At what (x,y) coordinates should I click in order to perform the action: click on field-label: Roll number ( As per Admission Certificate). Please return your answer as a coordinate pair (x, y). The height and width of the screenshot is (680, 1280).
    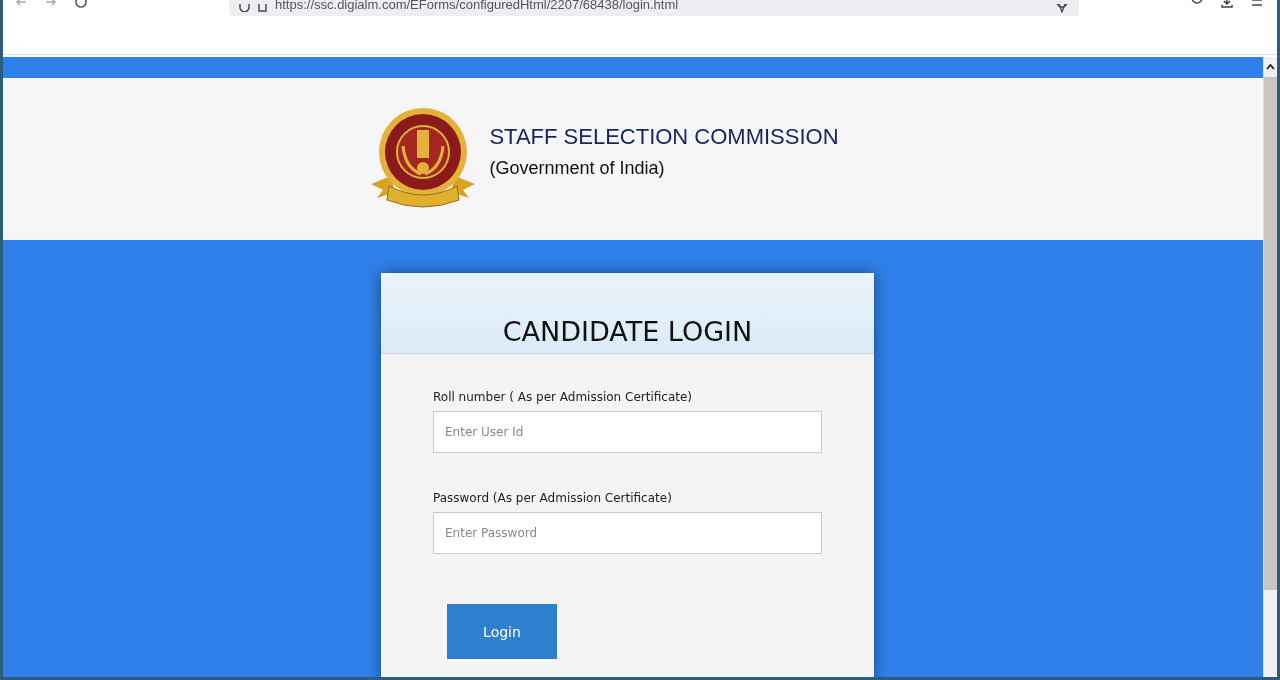
    Looking at the image, I should click on (563, 397).